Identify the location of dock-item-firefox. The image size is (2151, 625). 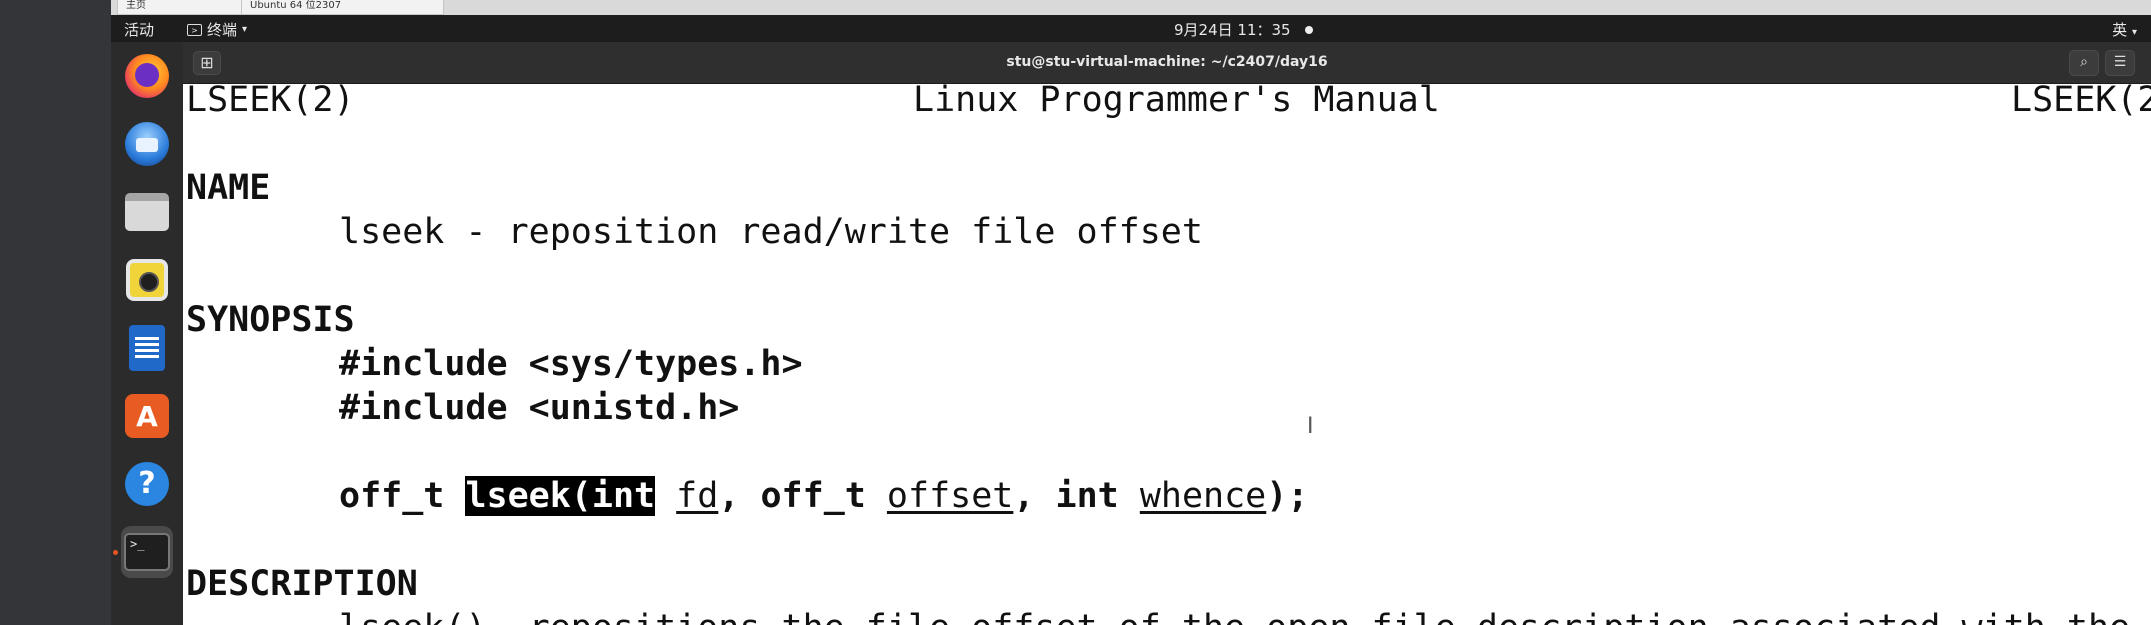
(147, 76).